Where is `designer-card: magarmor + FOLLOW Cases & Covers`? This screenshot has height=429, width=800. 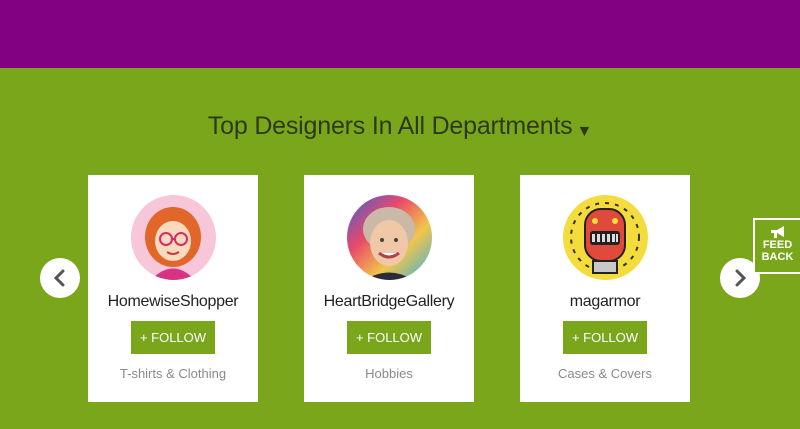
designer-card: magarmor + FOLLOW Cases & Covers is located at coordinates (605, 288).